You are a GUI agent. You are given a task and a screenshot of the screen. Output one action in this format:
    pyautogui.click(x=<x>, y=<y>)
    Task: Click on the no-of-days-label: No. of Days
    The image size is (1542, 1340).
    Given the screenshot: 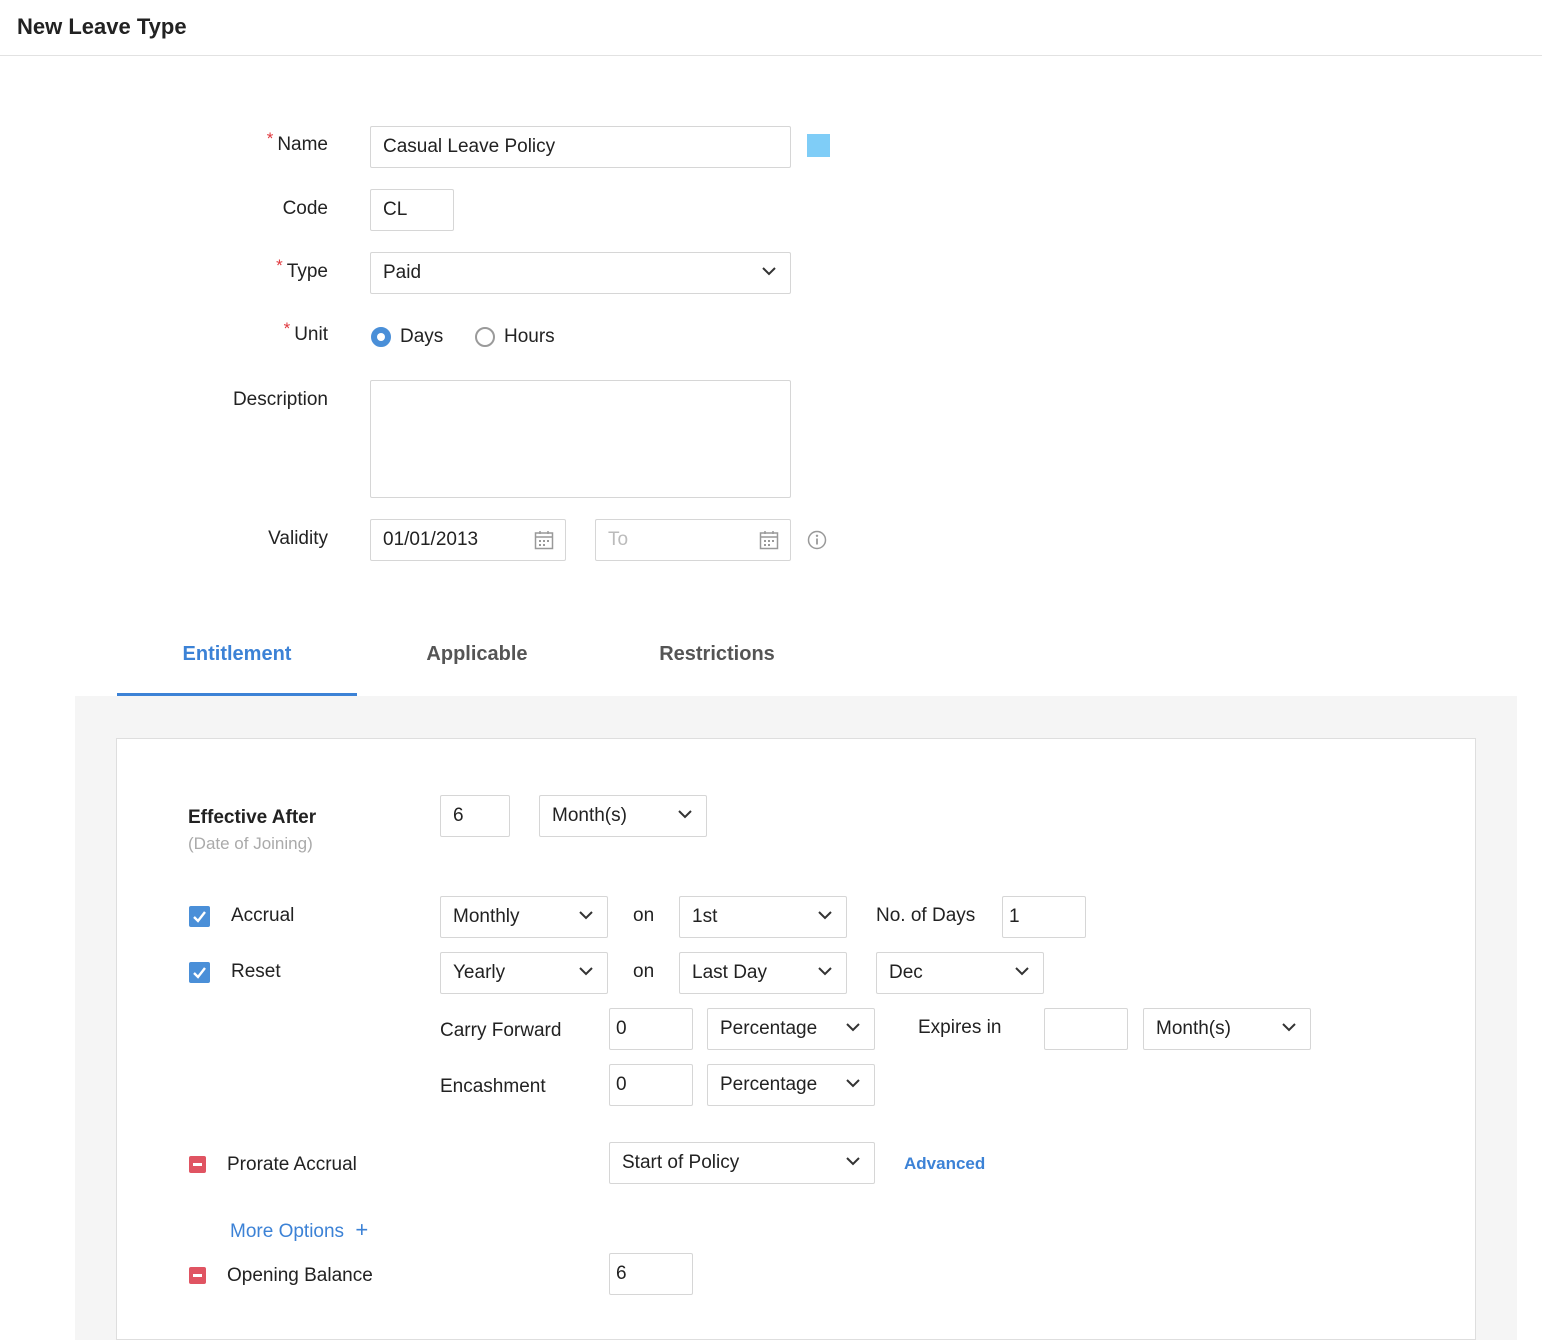 What is the action you would take?
    pyautogui.click(x=926, y=915)
    